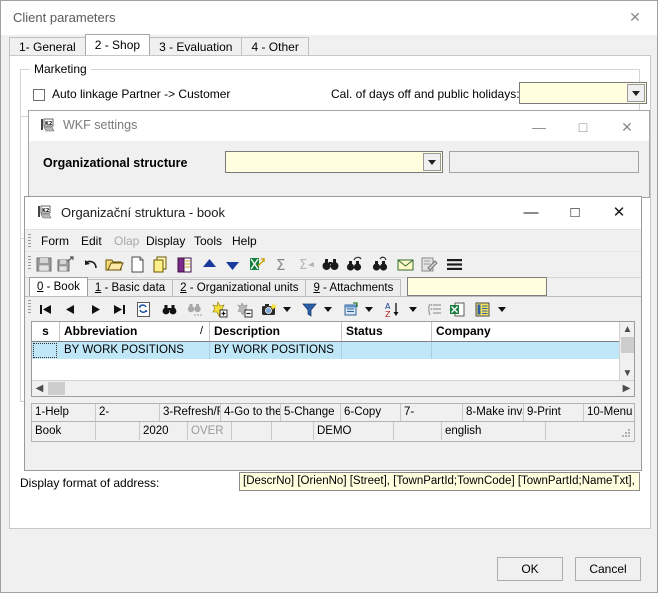 The height and width of the screenshot is (593, 658). What do you see at coordinates (91, 264) in the screenshot?
I see `undo-icon` at bounding box center [91, 264].